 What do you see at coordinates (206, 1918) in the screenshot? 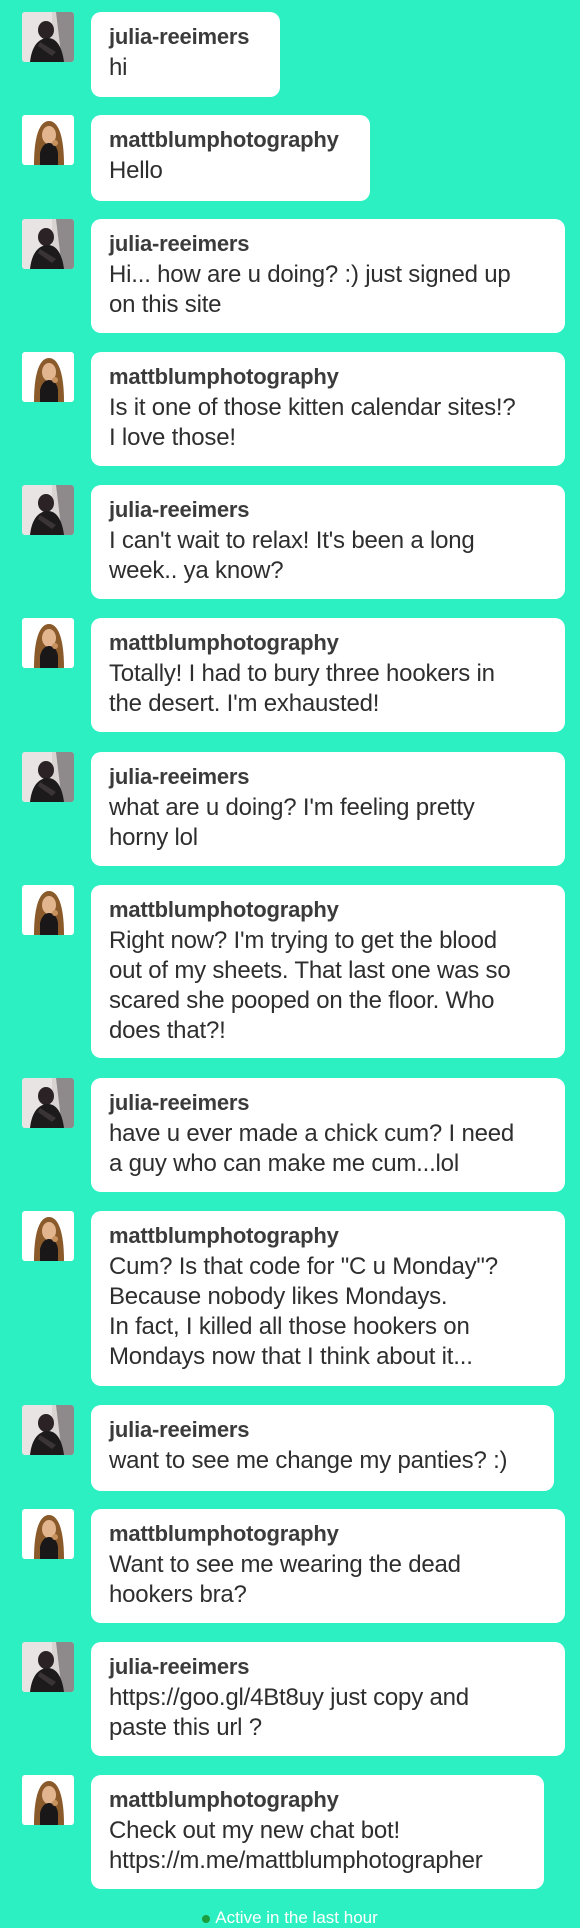
I see `online-dot-icon` at bounding box center [206, 1918].